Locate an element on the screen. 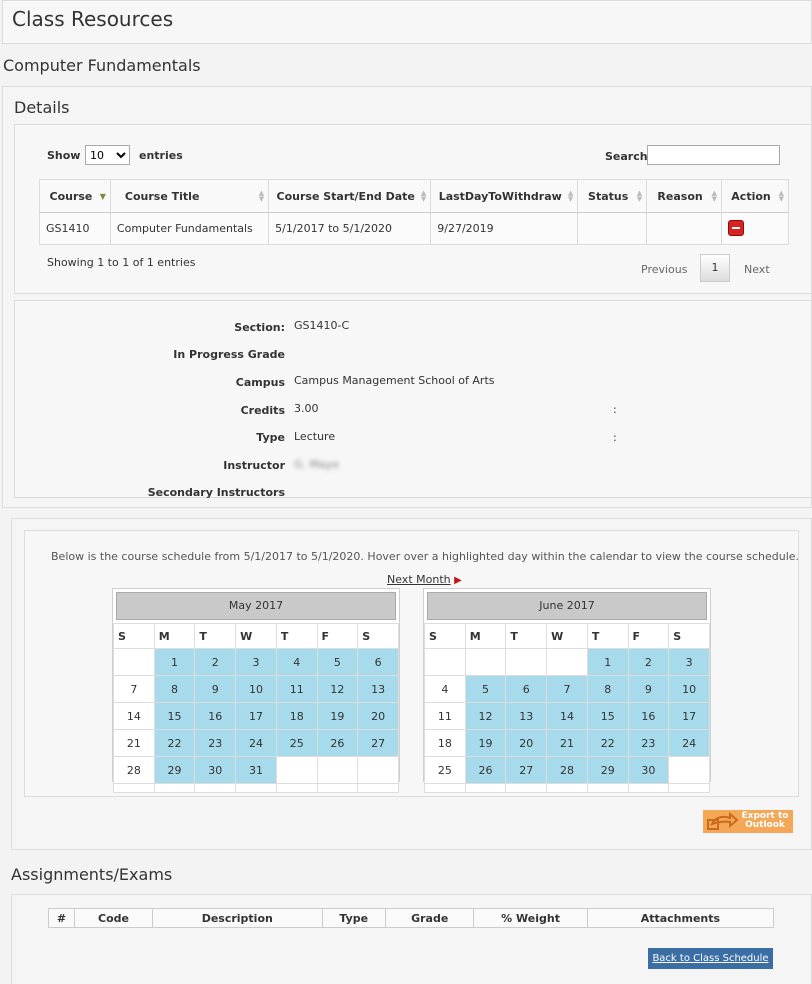 Image resolution: width=812 pixels, height=984 pixels. page-size-select: 10 is located at coordinates (107, 155).